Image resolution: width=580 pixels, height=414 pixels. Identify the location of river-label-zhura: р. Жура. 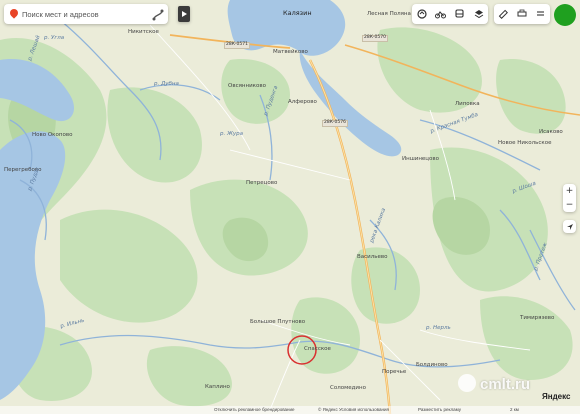
(232, 134).